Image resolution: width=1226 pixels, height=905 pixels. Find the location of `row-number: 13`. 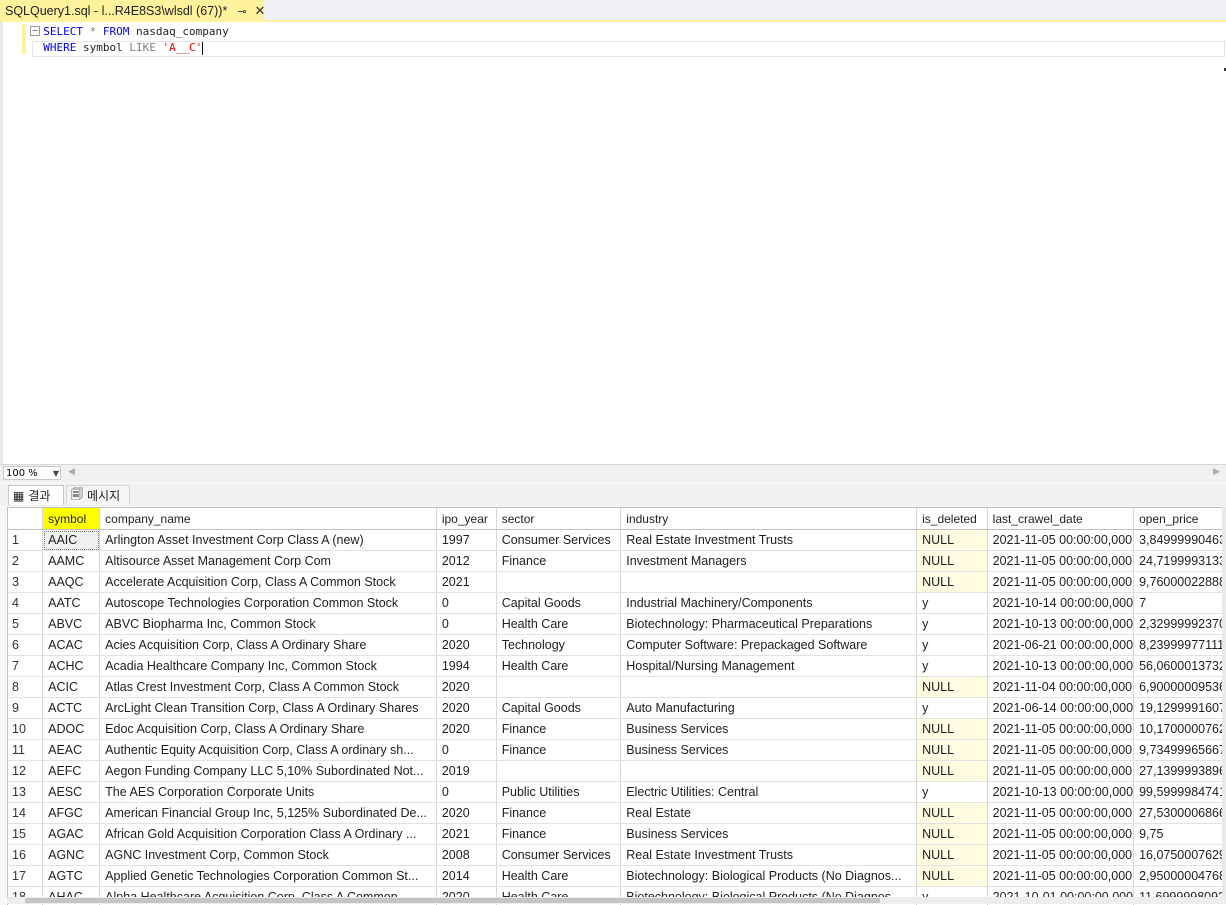

row-number: 13 is located at coordinates (25, 792).